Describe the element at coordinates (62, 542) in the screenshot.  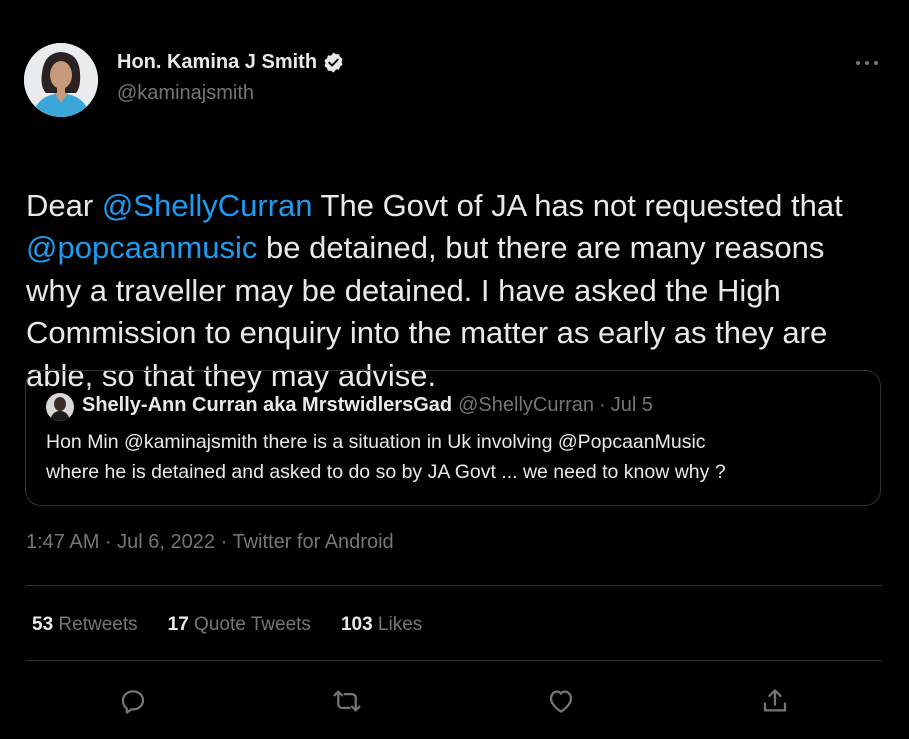
I see `tweet-time: 1:47 AM` at that location.